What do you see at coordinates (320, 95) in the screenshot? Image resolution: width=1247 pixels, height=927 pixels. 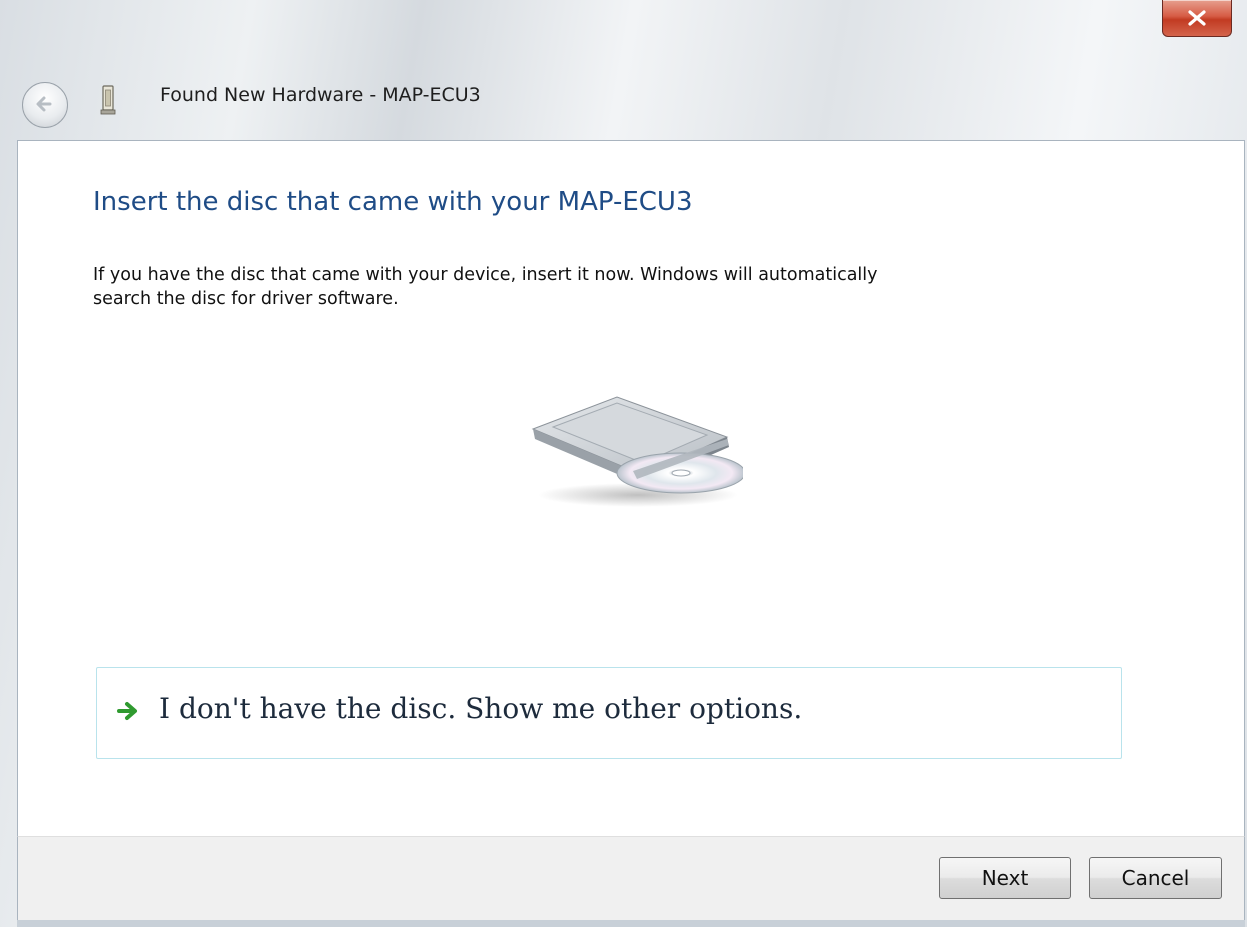 I see `window-title: Found New Hardware - MAP-ECU3` at bounding box center [320, 95].